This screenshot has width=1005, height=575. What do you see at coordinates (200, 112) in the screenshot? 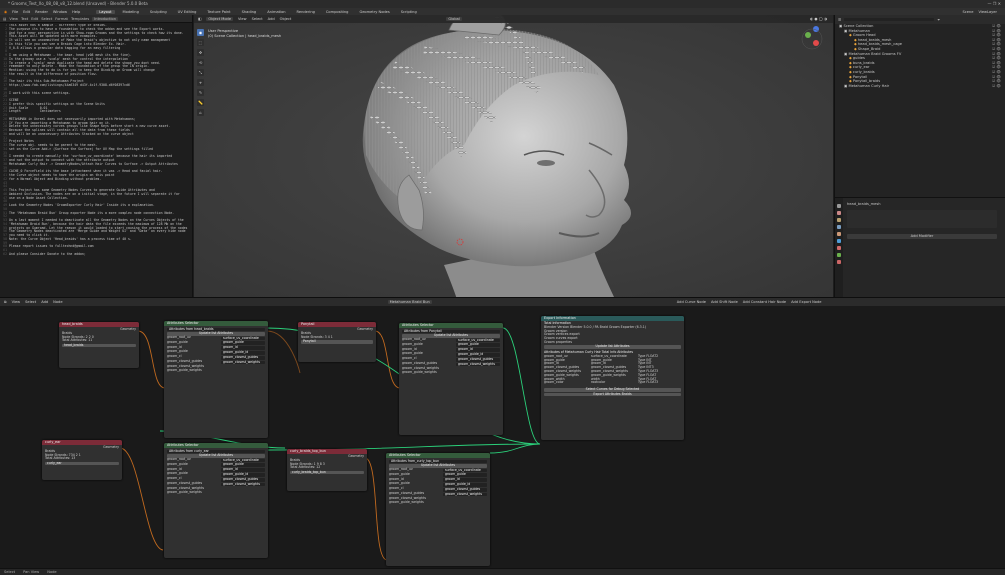
I see `add-cube-tool-icon: ⌂` at bounding box center [200, 112].